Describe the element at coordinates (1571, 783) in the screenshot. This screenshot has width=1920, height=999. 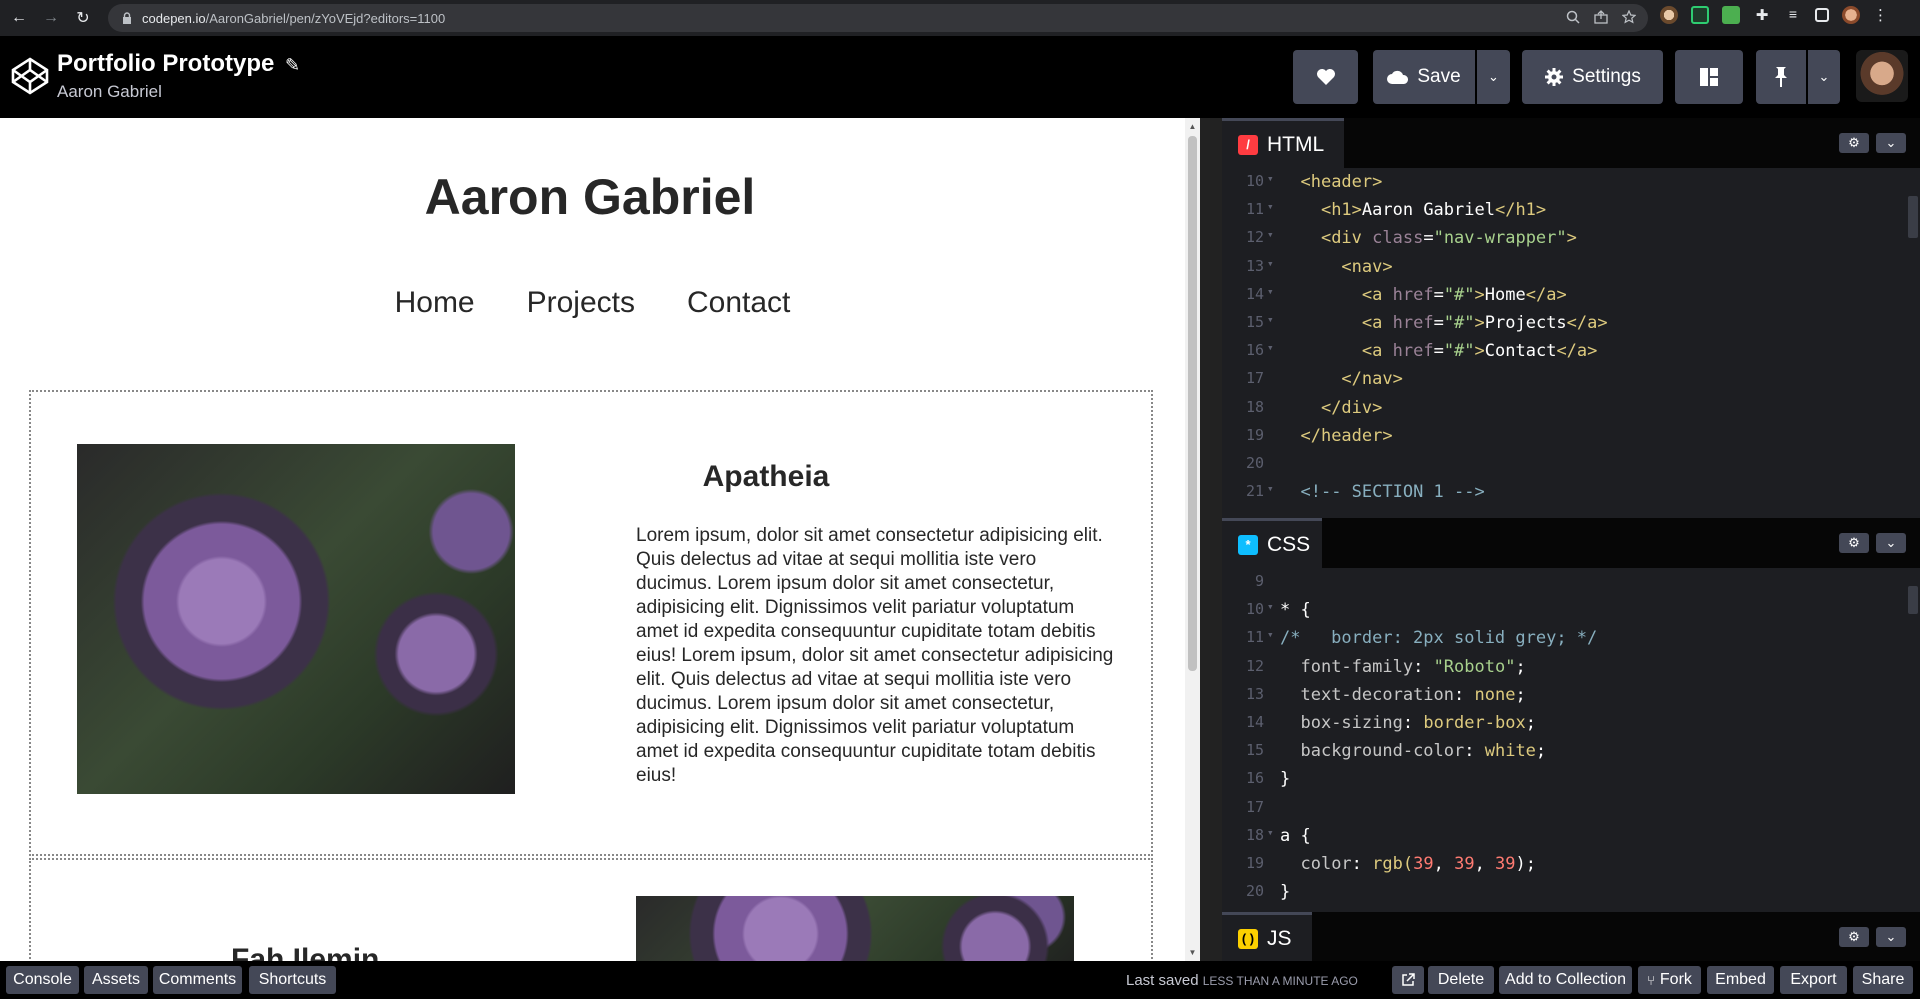
I see `code-line: 16}` at that location.